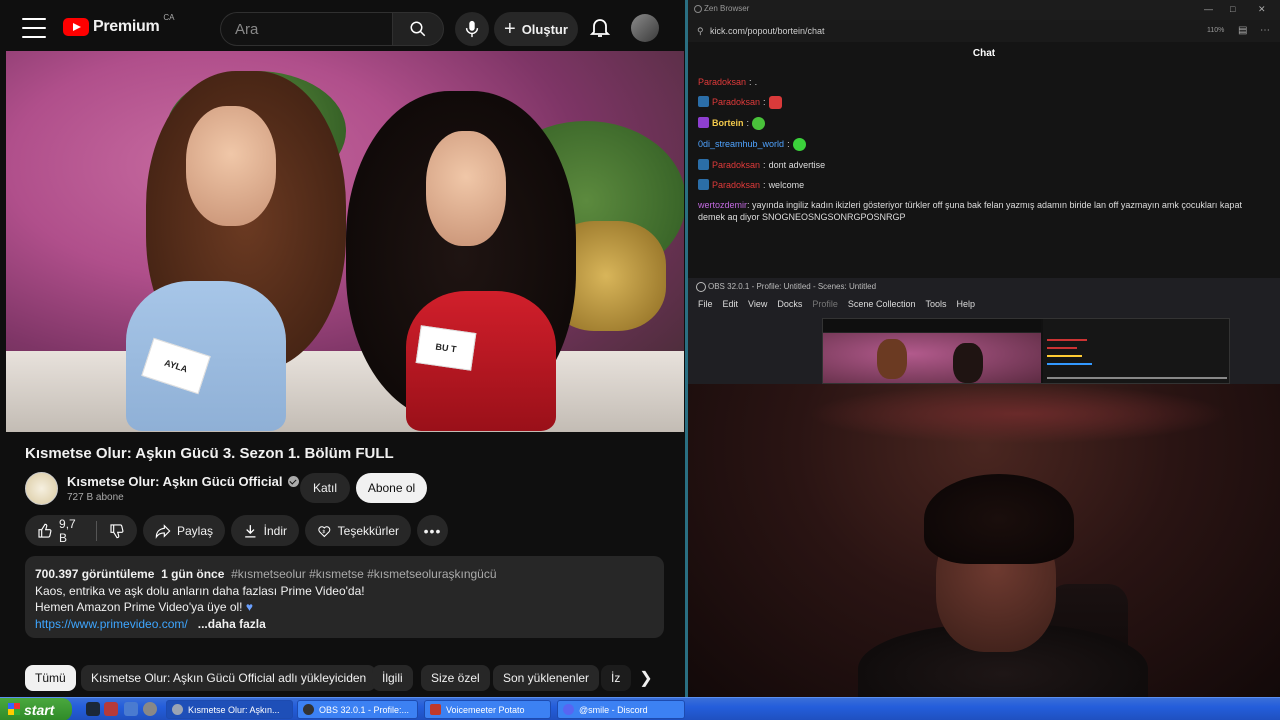 This screenshot has width=1280, height=720. What do you see at coordinates (797, 165) in the screenshot?
I see `chat-text: dont advertise` at bounding box center [797, 165].